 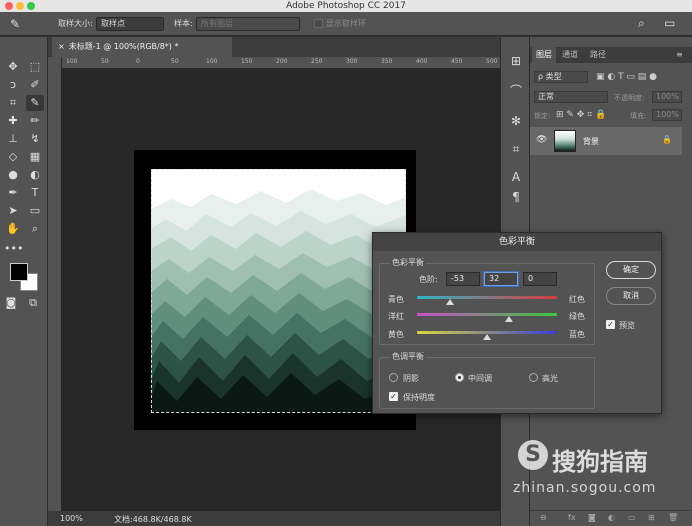 I want to click on new-group-icon: ▭, so click(x=632, y=517).